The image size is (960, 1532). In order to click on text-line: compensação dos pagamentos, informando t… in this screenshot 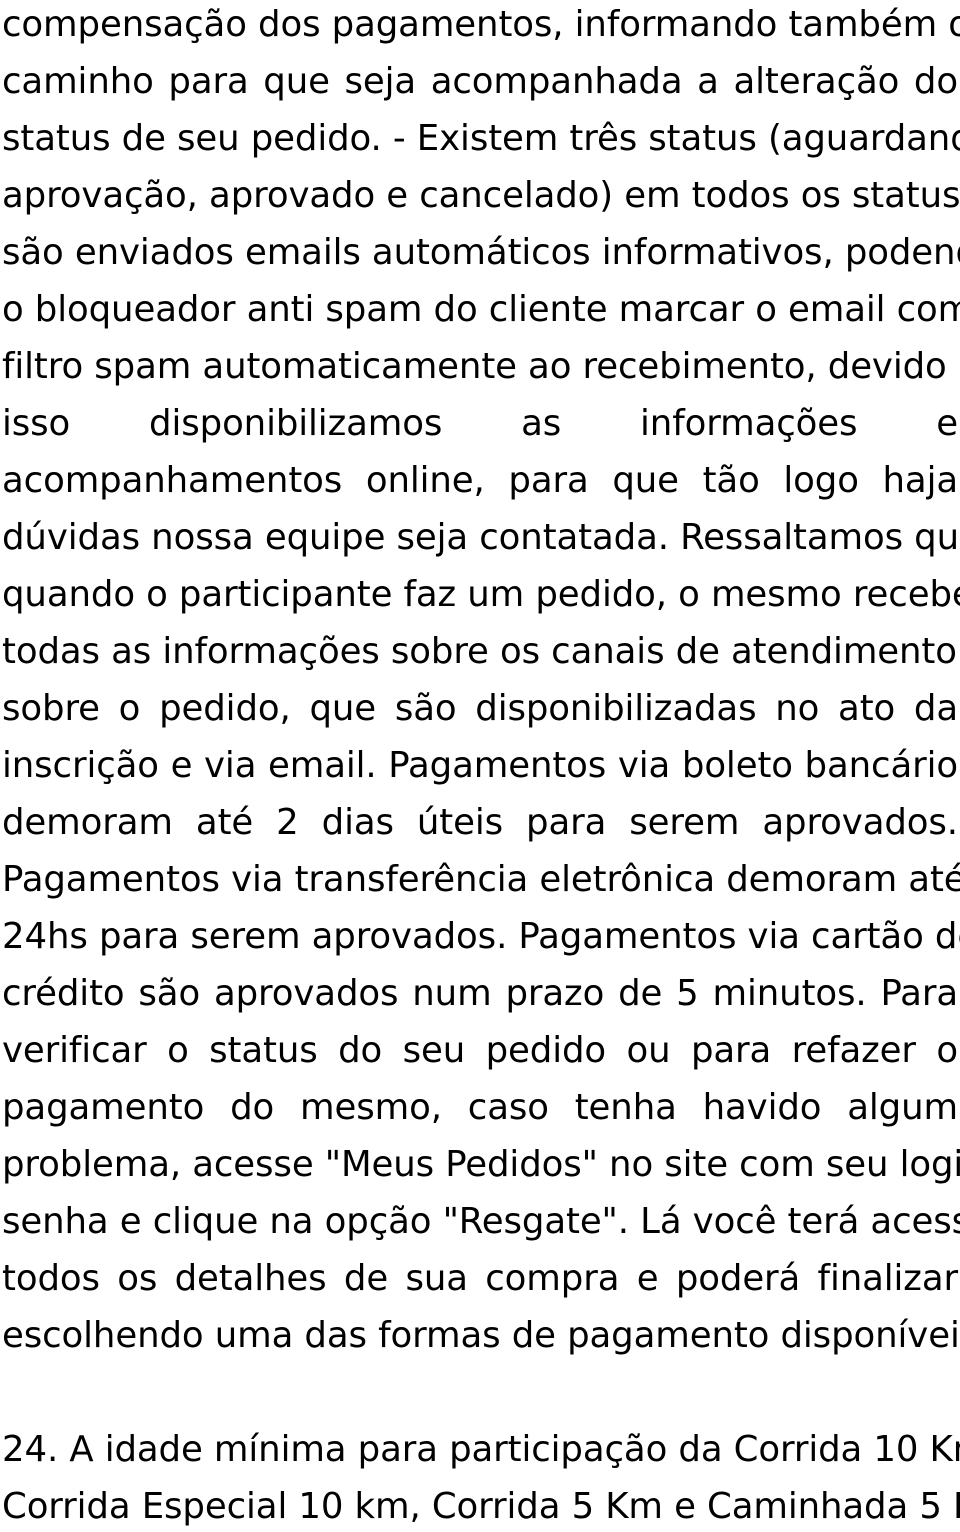, I will do `click(481, 24)`.